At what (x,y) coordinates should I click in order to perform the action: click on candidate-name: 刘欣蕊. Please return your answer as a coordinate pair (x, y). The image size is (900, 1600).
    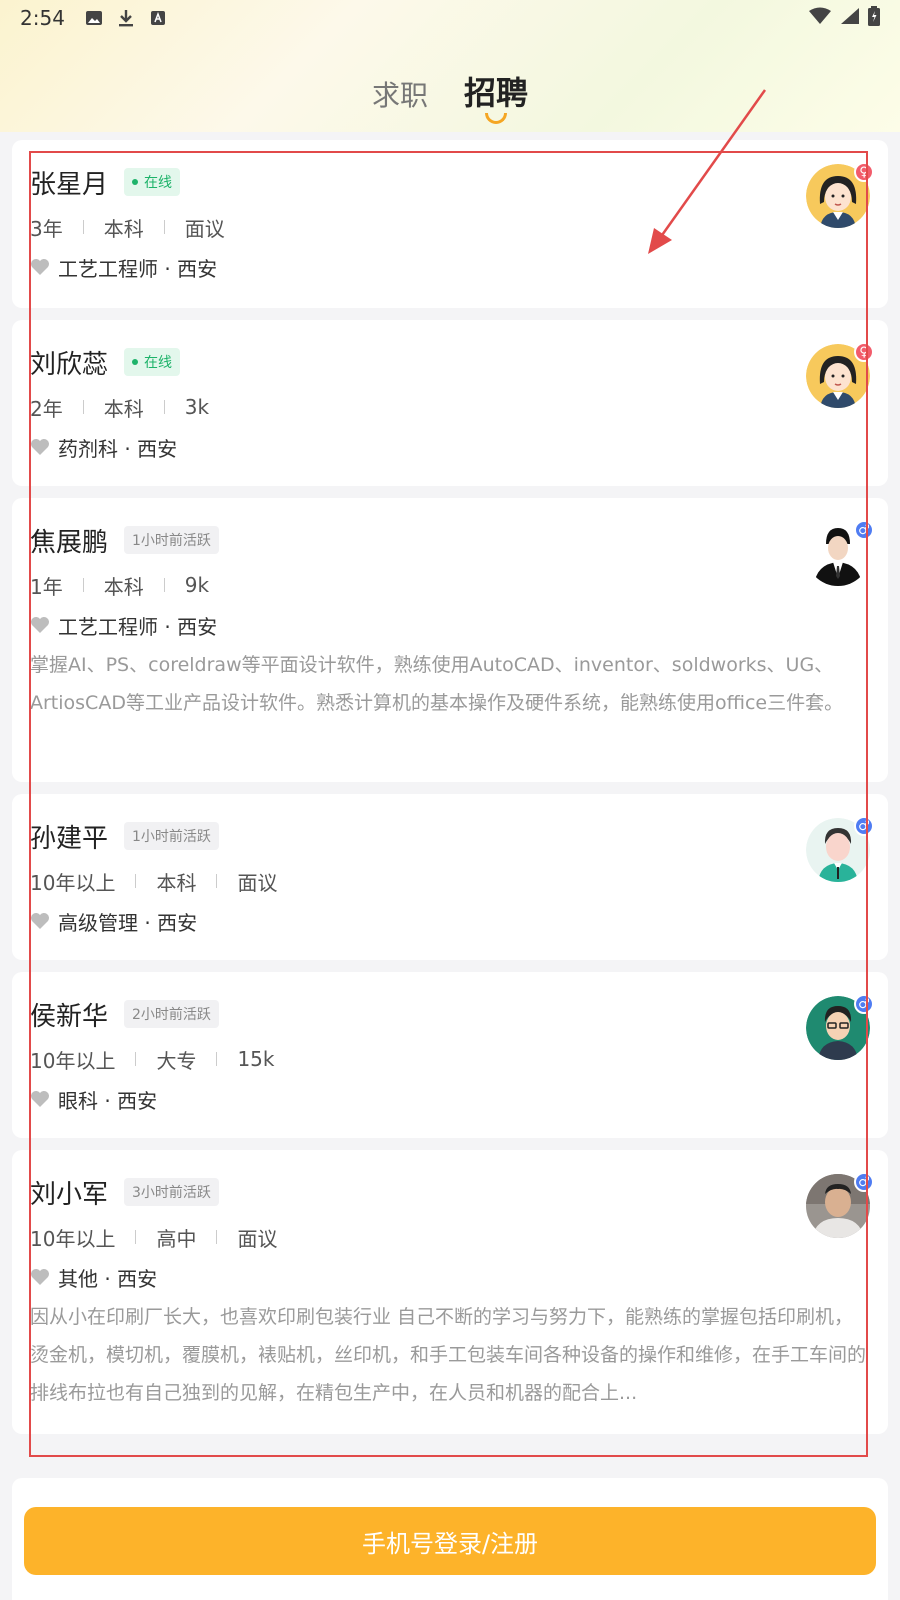
    Looking at the image, I should click on (69, 364).